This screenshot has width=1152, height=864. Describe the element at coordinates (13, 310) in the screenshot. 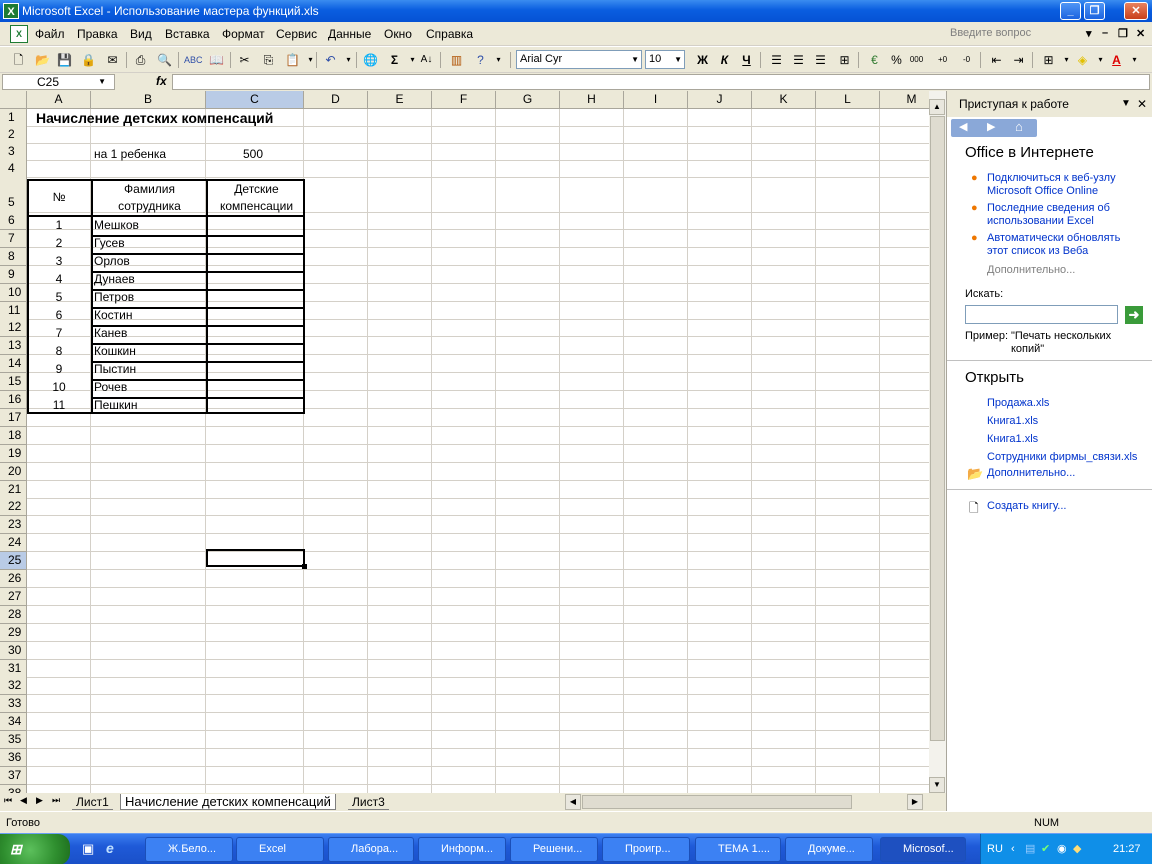

I see `row-header: 11` at that location.